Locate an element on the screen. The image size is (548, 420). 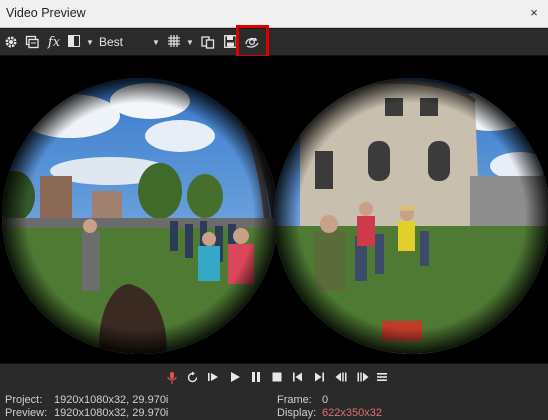
frame-value: 0 is located at coordinates (325, 400).